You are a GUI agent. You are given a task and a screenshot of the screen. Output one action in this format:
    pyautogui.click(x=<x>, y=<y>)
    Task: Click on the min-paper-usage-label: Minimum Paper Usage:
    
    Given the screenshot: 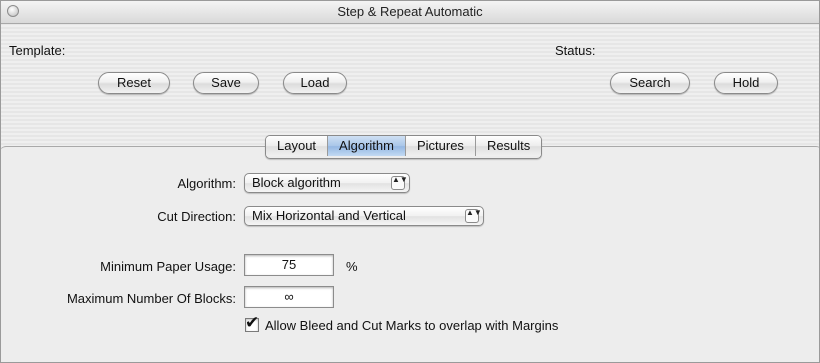 What is the action you would take?
    pyautogui.click(x=168, y=266)
    